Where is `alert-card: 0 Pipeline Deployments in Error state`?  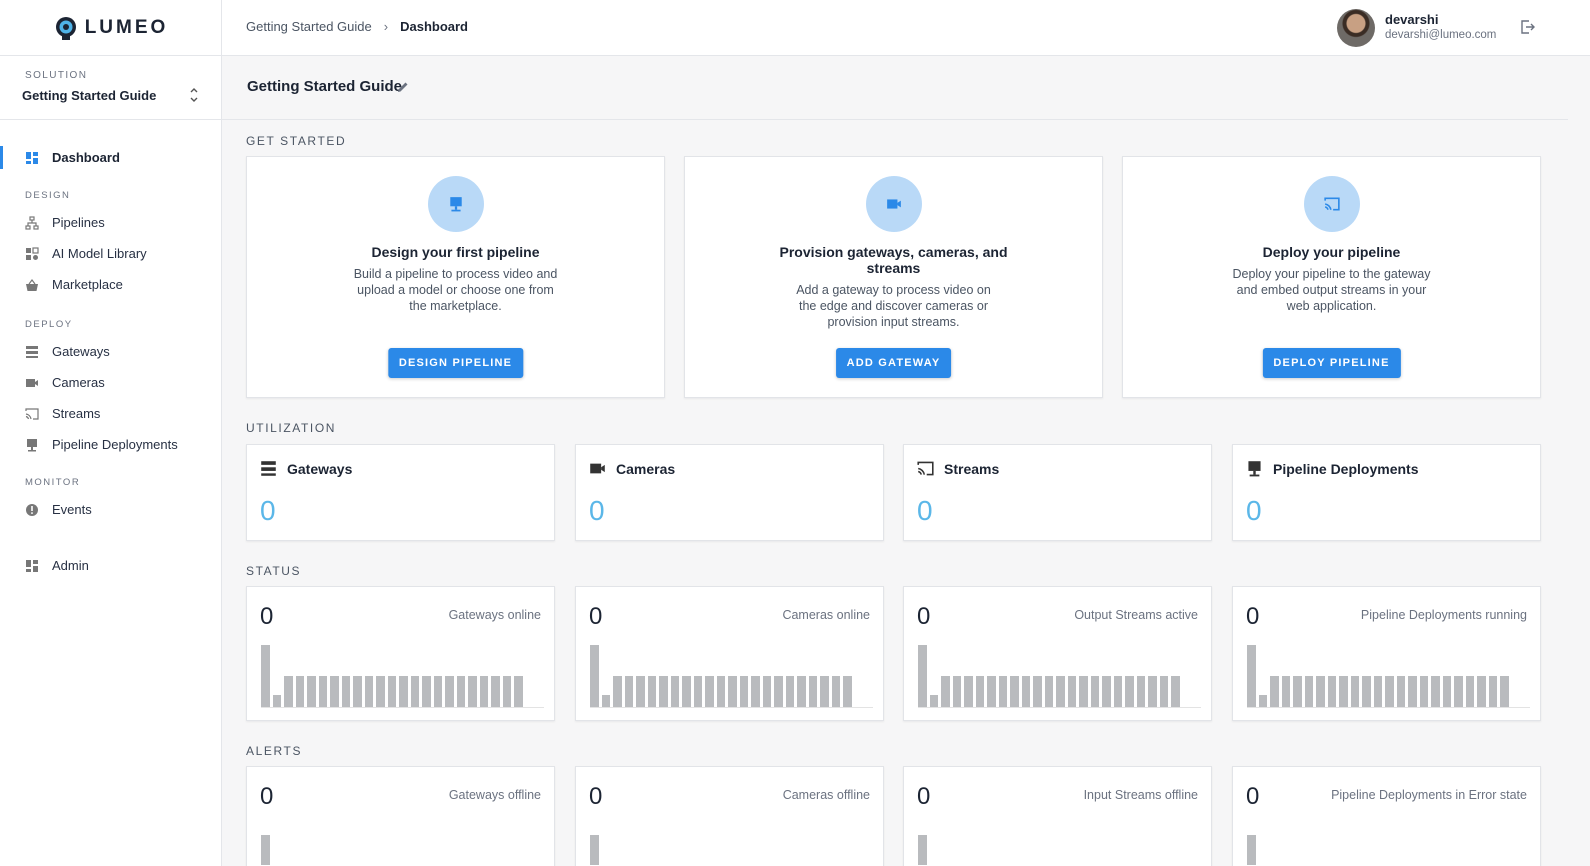 alert-card: 0 Pipeline Deployments in Error state is located at coordinates (1386, 816).